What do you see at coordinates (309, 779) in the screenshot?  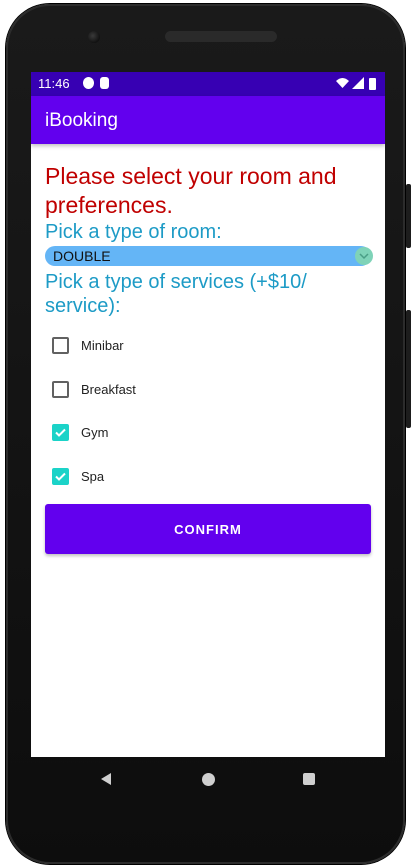 I see `recents-icon` at bounding box center [309, 779].